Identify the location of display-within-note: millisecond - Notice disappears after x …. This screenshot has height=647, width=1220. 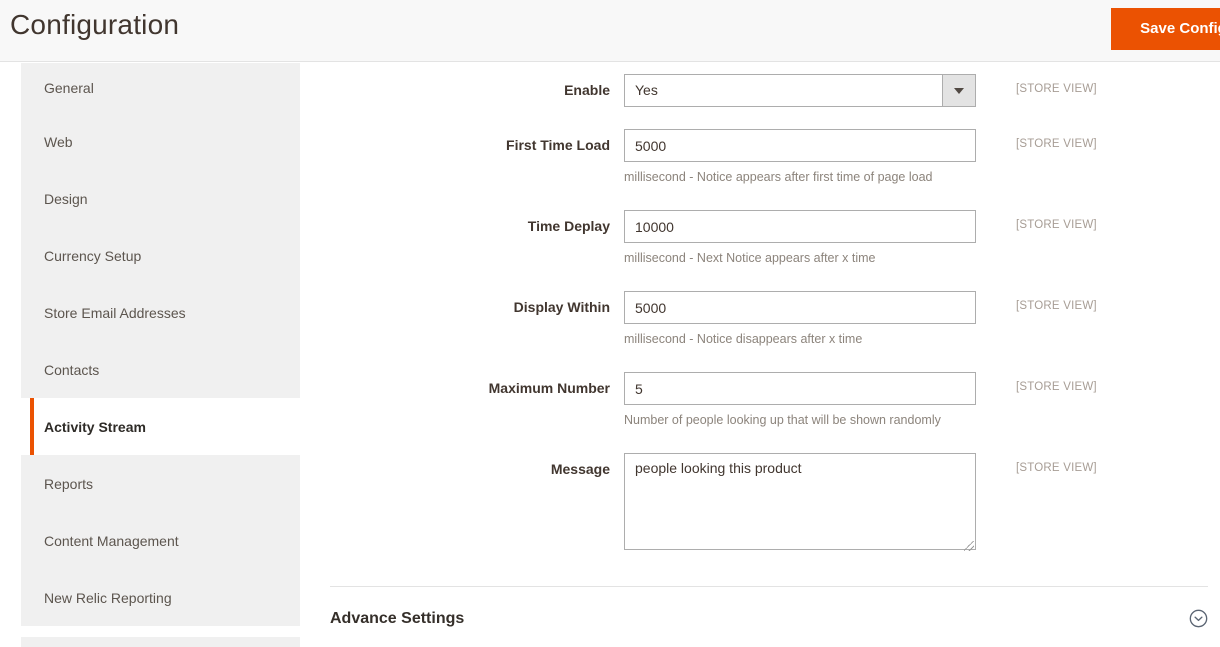
(743, 339).